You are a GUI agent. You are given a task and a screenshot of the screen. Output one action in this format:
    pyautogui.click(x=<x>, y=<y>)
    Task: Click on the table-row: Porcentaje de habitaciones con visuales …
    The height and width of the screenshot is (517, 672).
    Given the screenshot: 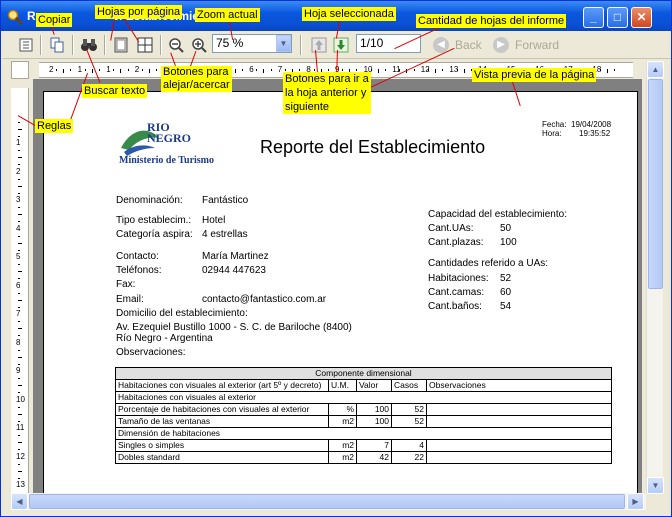 What is the action you would take?
    pyautogui.click(x=363, y=409)
    